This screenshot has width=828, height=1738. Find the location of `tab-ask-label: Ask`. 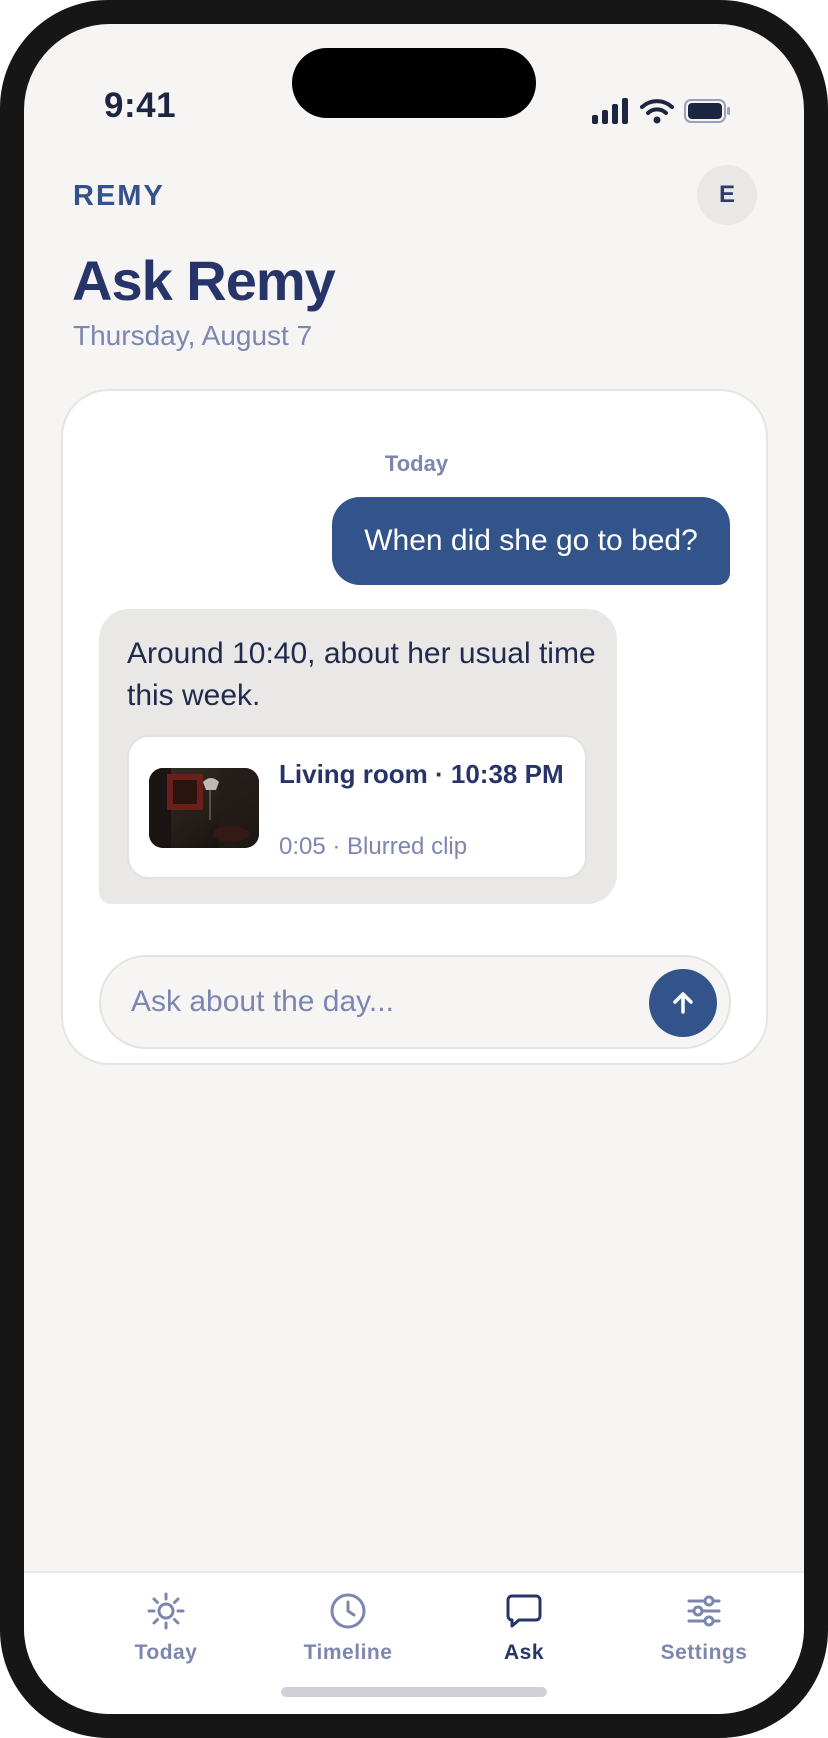

tab-ask-label: Ask is located at coordinates (524, 1652).